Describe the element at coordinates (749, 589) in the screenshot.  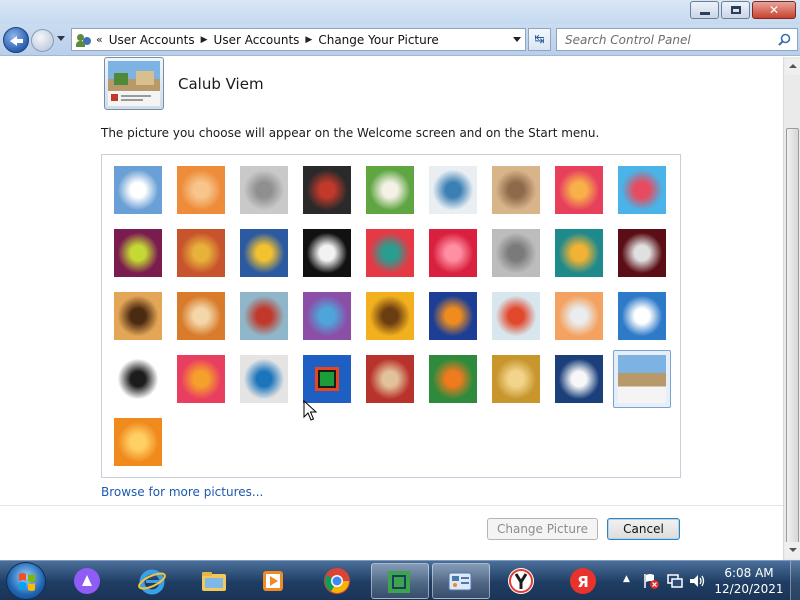
I see `clock-date: 12/20/2021` at that location.